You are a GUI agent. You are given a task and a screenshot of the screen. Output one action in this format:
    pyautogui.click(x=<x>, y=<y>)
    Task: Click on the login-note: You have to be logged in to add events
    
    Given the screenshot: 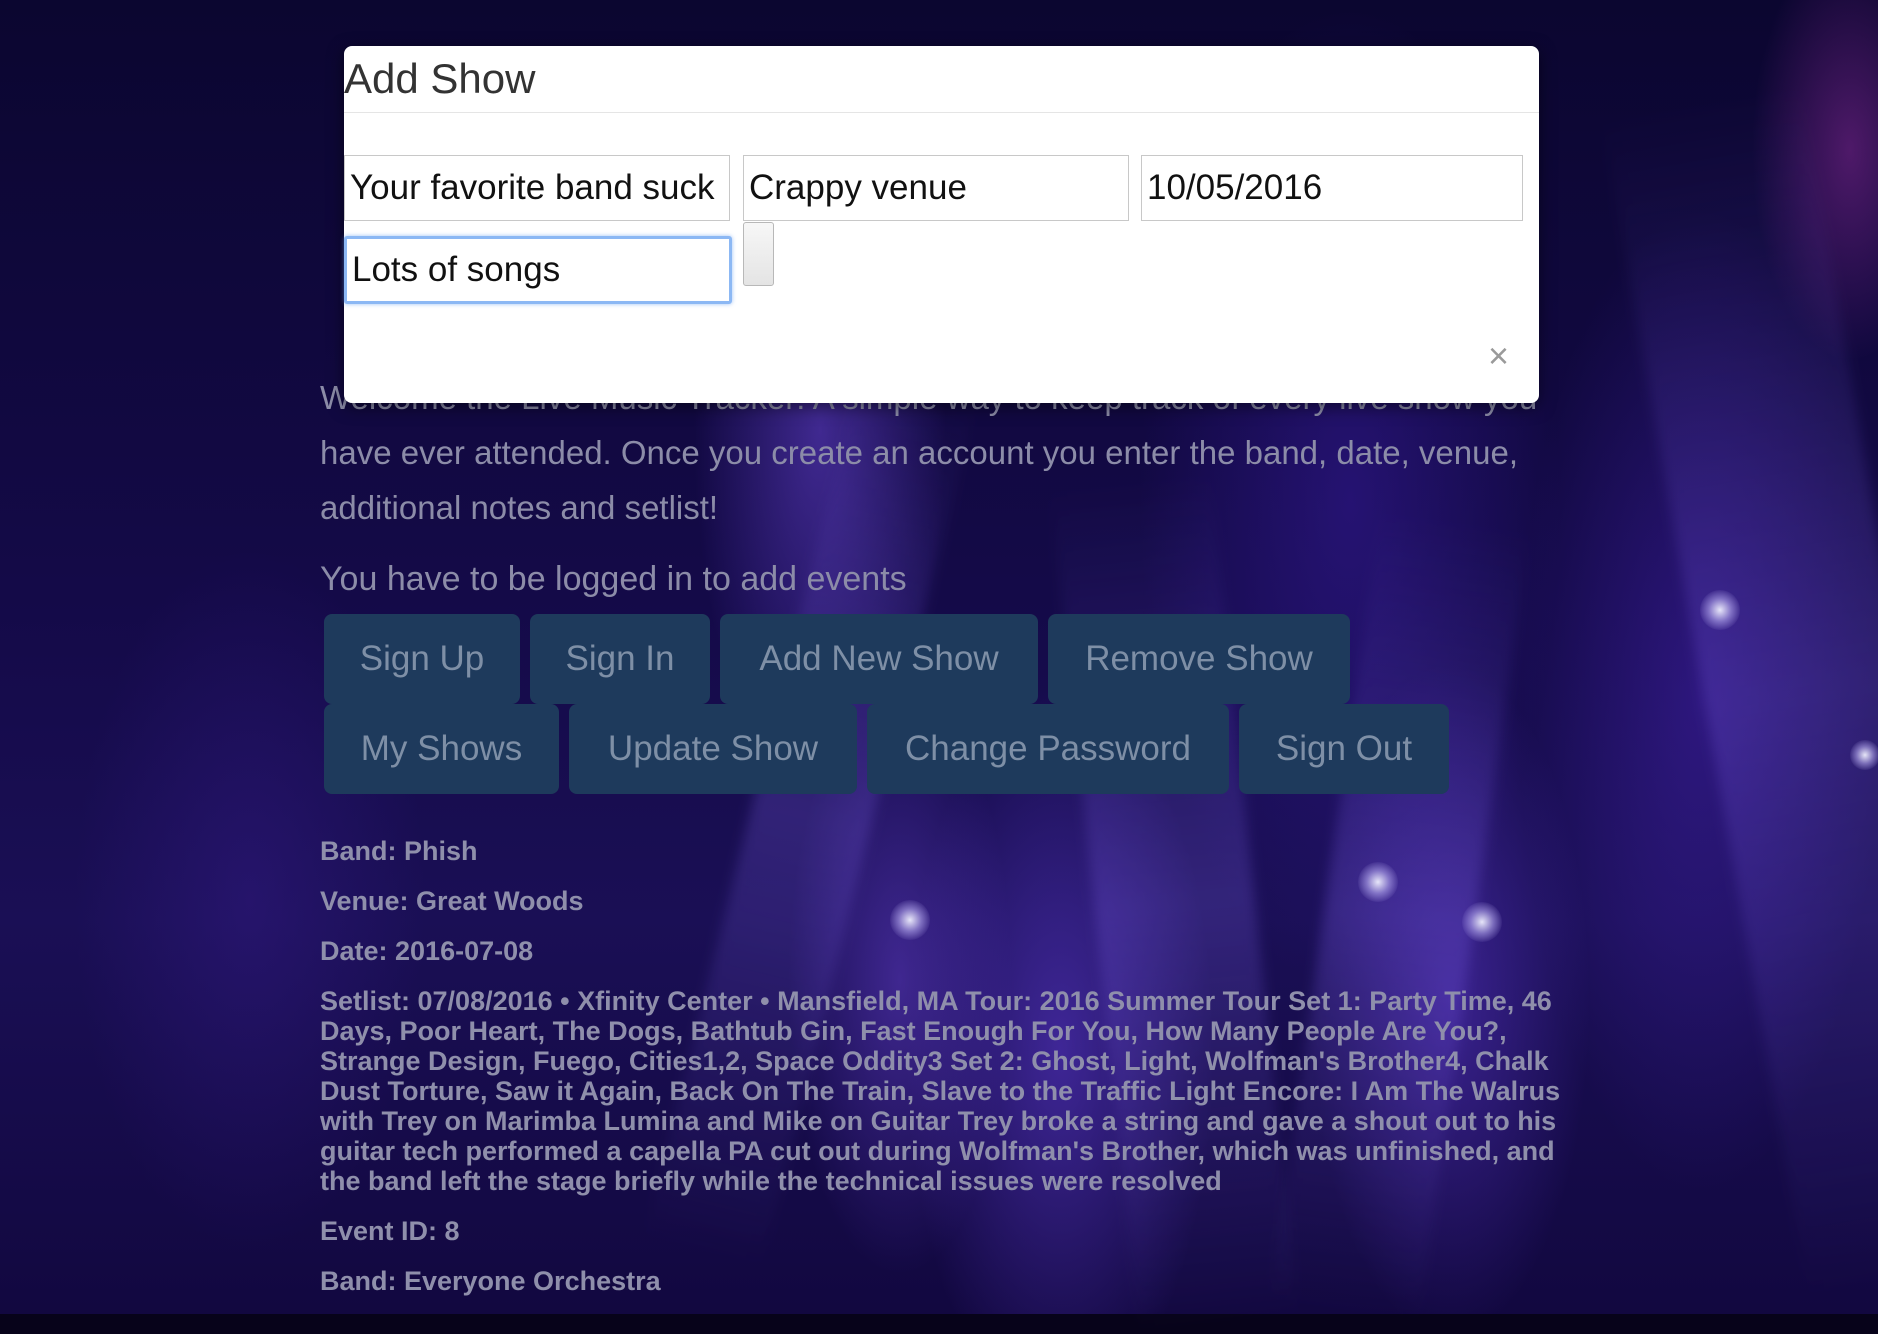 What is the action you would take?
    pyautogui.click(x=613, y=579)
    